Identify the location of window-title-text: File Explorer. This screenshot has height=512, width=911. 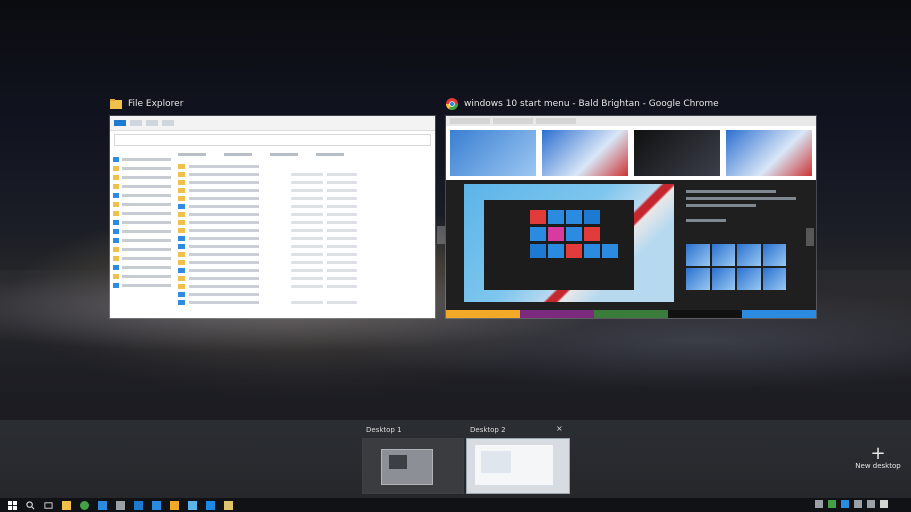
(156, 104).